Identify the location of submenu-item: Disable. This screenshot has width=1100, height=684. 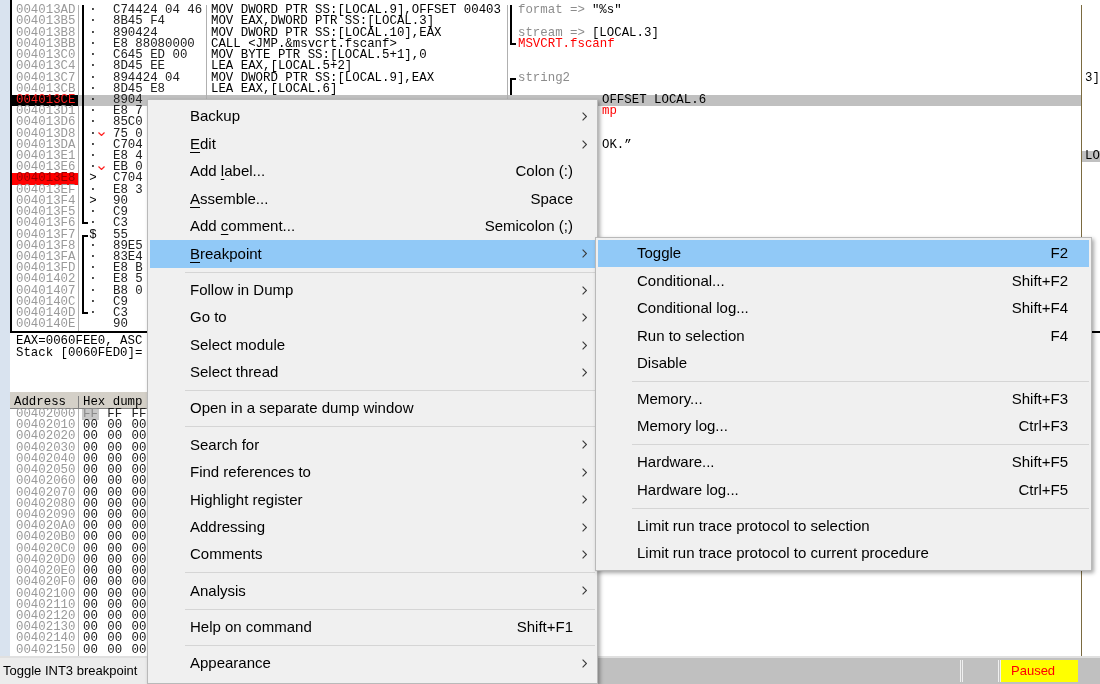
(843, 363).